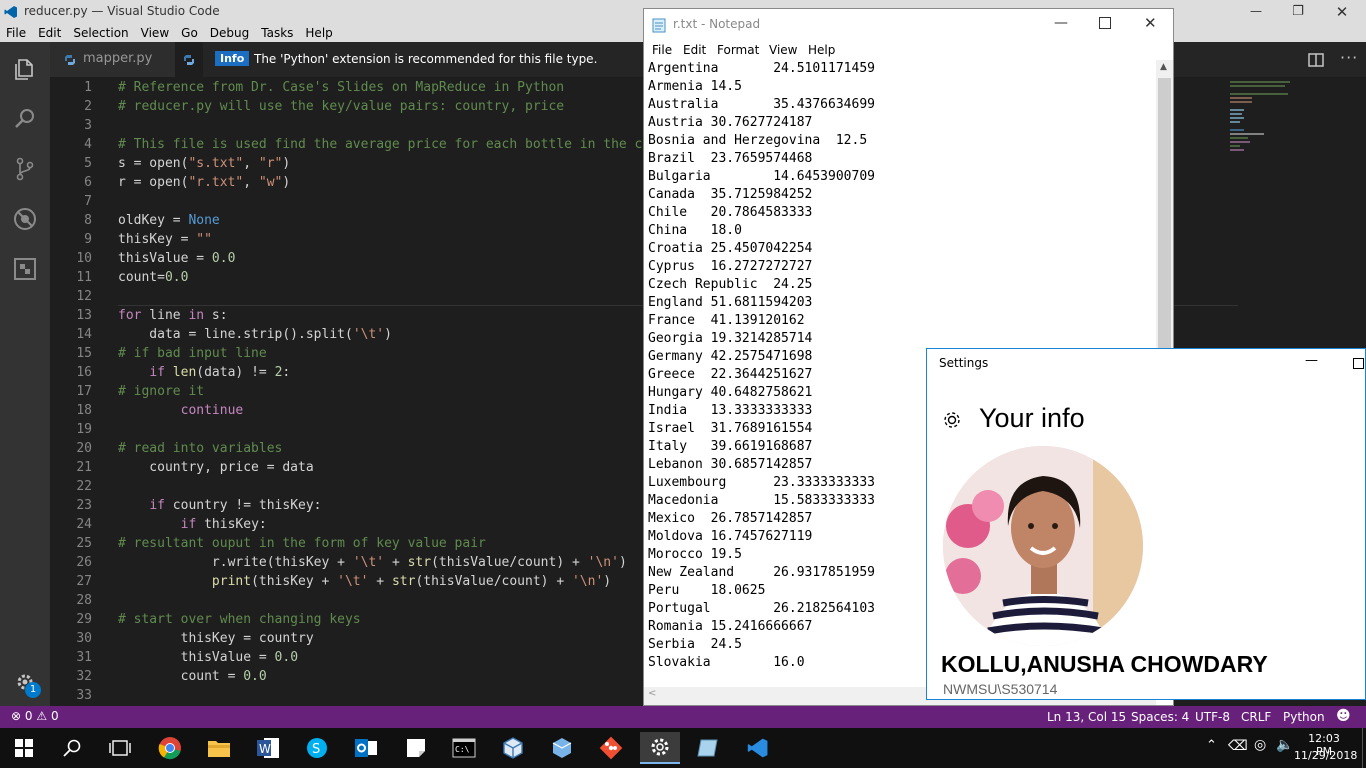  I want to click on notepad-scroll-thumb, so click(1164, 213).